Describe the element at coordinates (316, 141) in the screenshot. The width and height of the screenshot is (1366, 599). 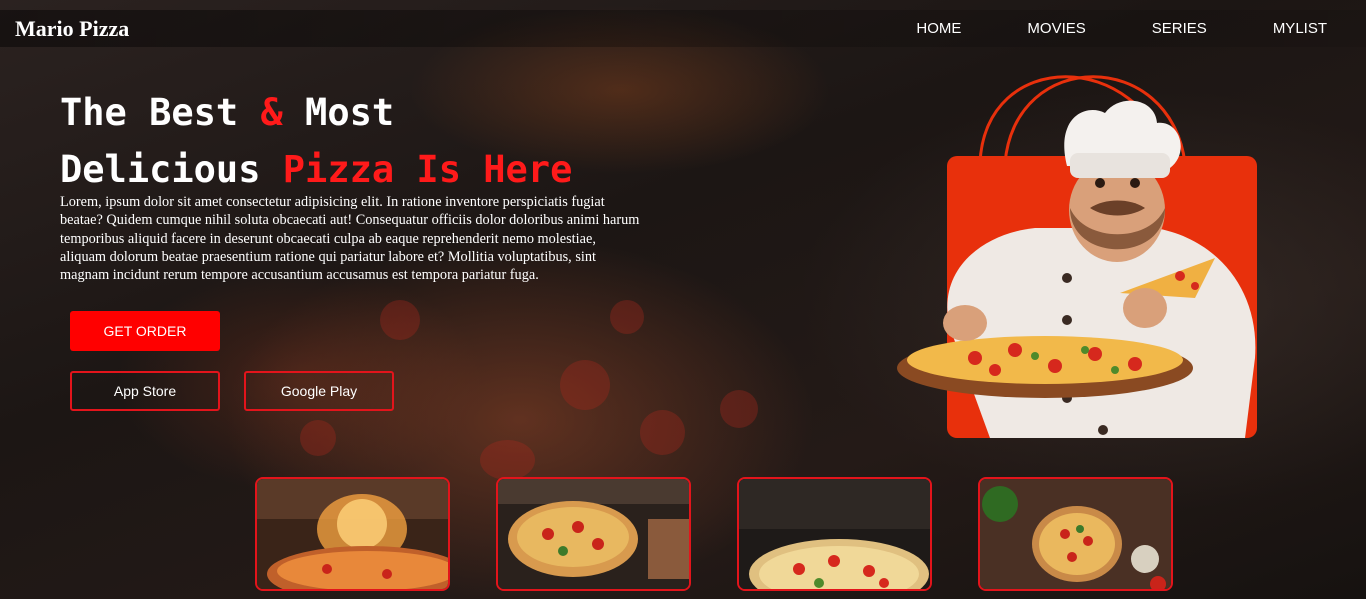
I see `hero-headline: The Best & Most Delicious Pizza Is Here` at that location.